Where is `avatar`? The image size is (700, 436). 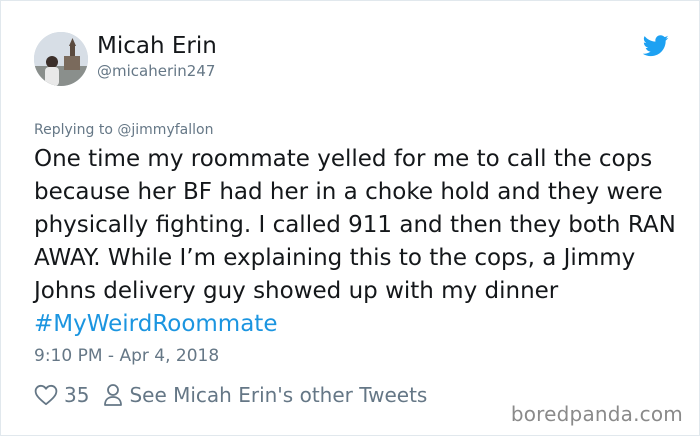
avatar is located at coordinates (61, 59).